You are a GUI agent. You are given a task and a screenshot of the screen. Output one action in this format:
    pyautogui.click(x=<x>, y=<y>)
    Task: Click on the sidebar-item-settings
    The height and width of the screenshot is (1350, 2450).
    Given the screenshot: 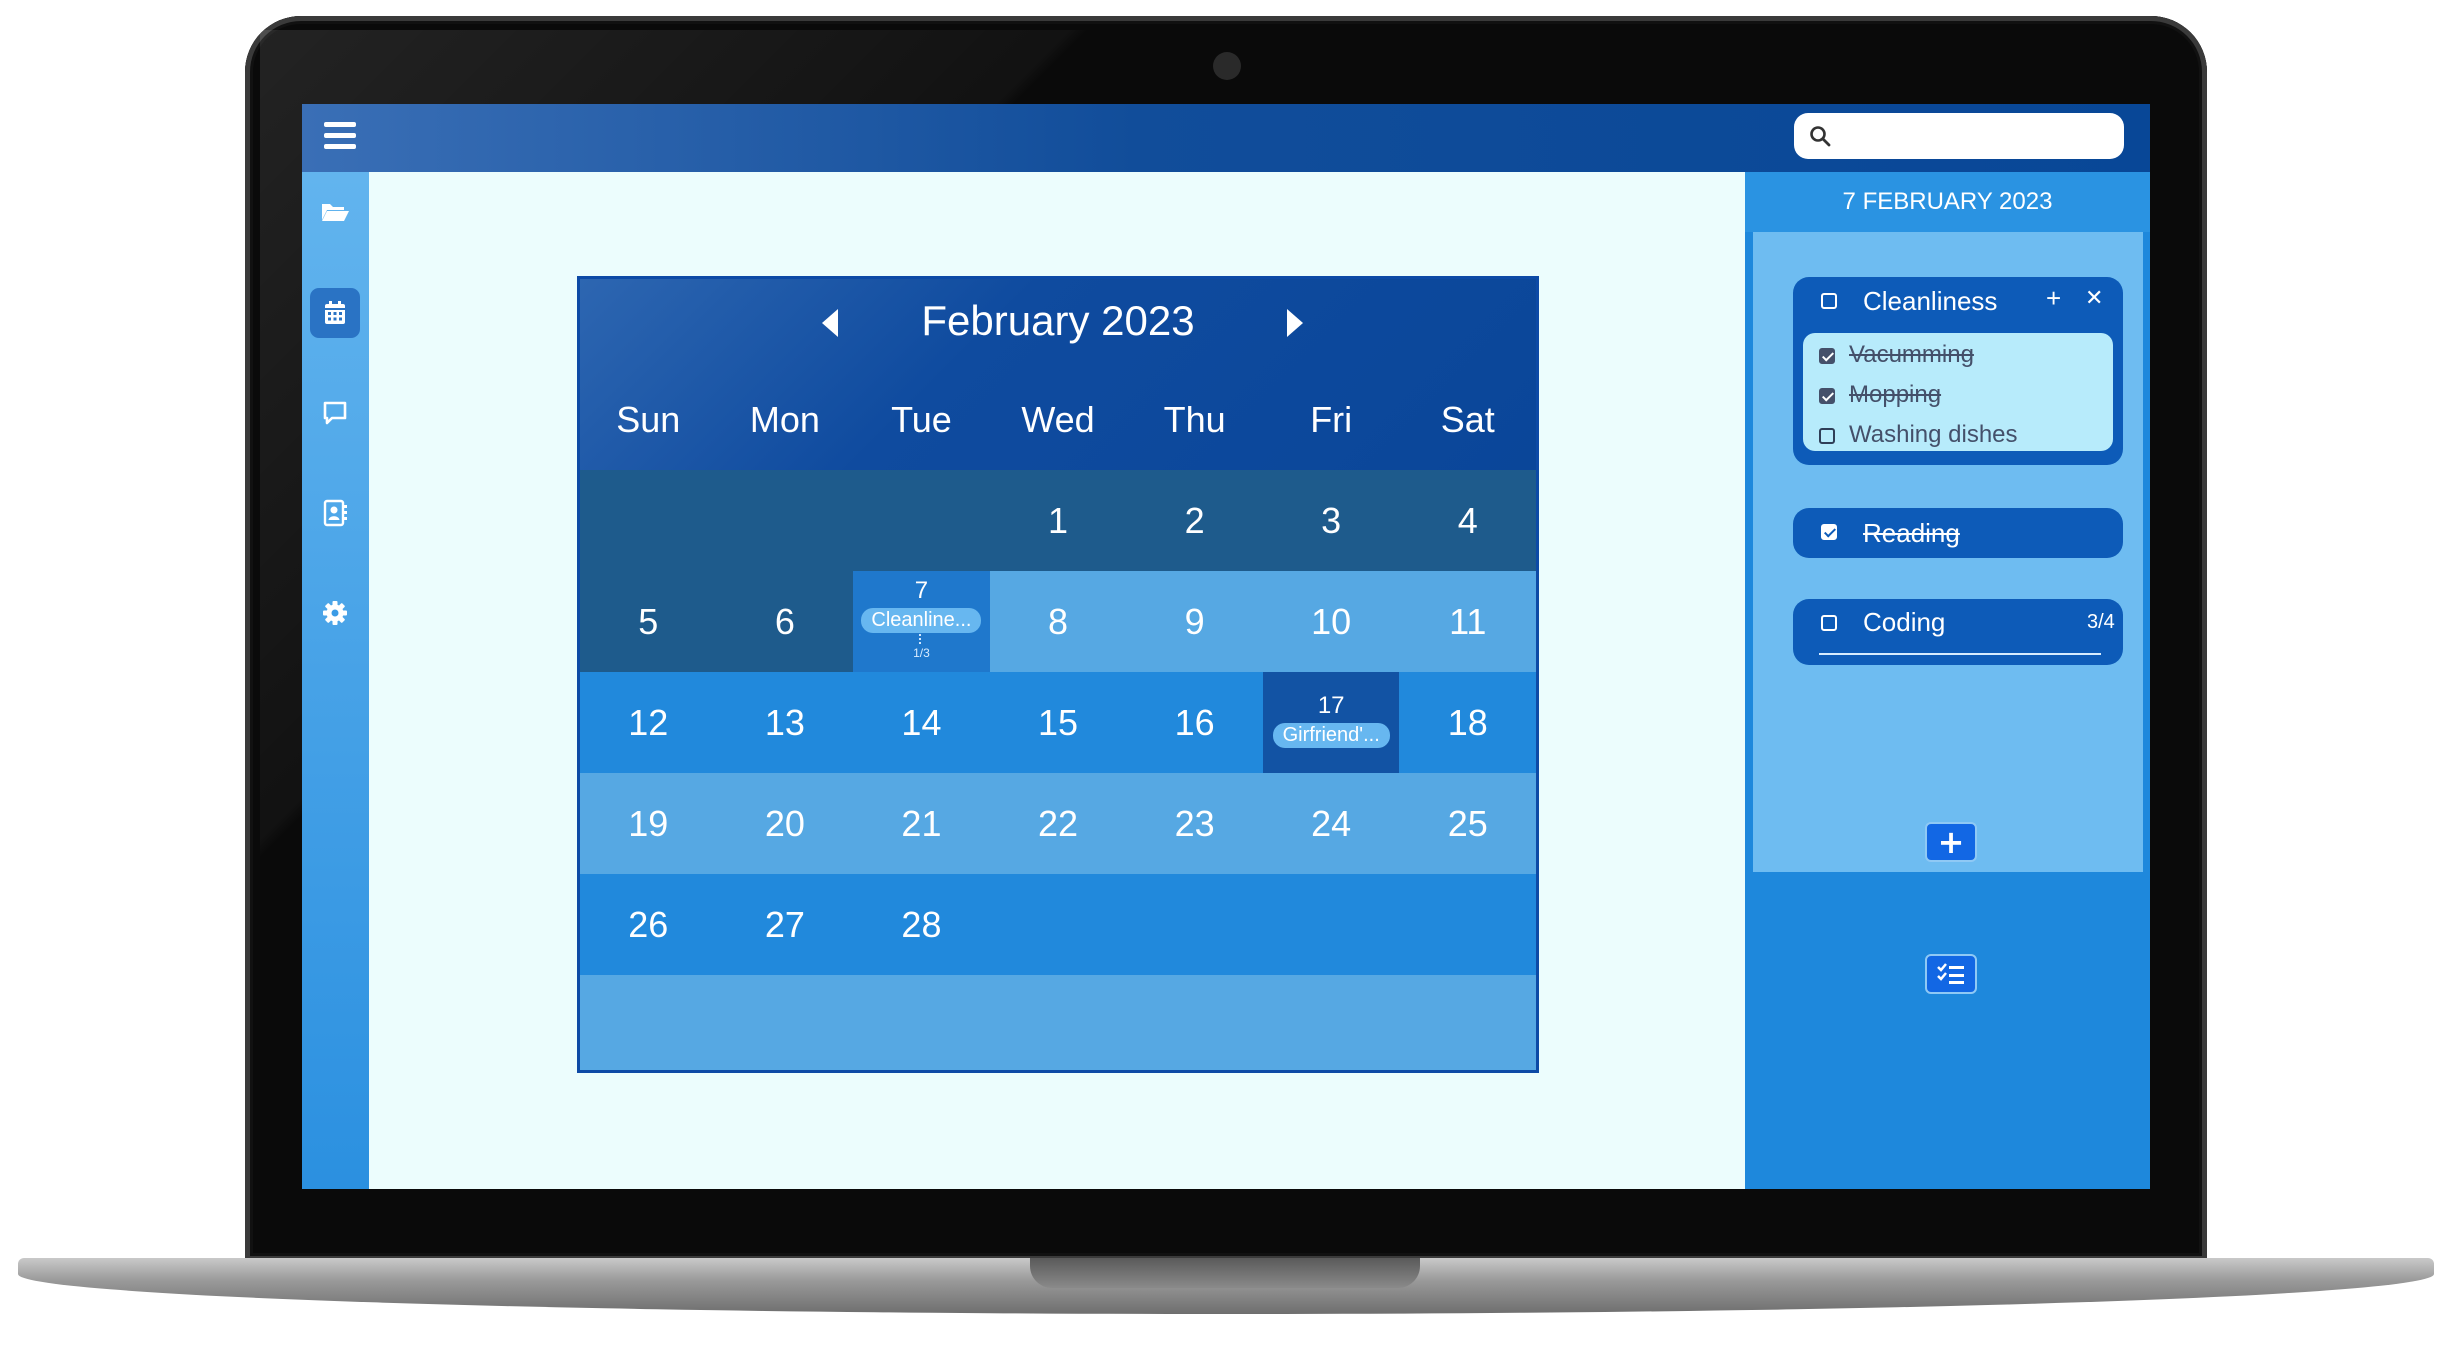 What is the action you would take?
    pyautogui.click(x=335, y=613)
    